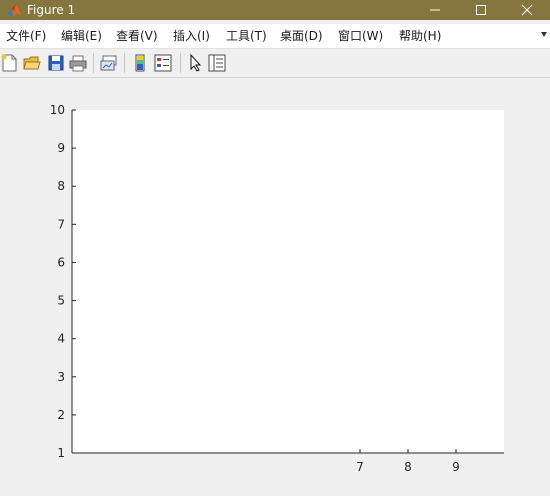  I want to click on y-tick-label: 8, so click(61, 186).